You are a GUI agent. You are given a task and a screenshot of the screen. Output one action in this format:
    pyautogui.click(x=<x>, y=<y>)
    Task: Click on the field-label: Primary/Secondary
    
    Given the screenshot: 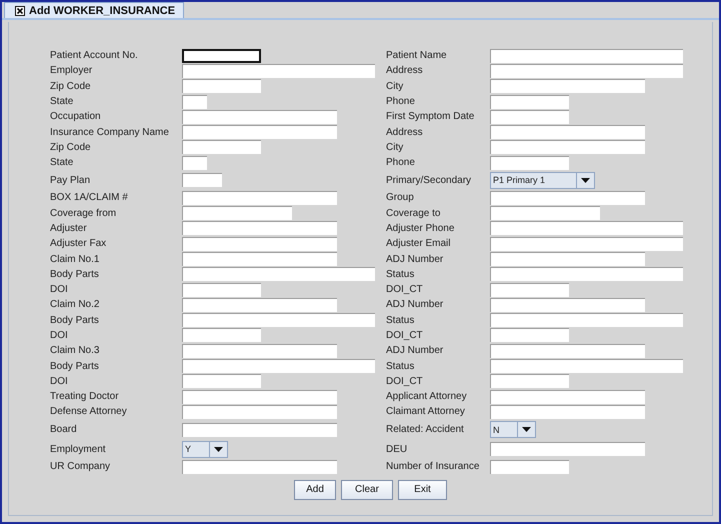 What is the action you would take?
    pyautogui.click(x=429, y=180)
    